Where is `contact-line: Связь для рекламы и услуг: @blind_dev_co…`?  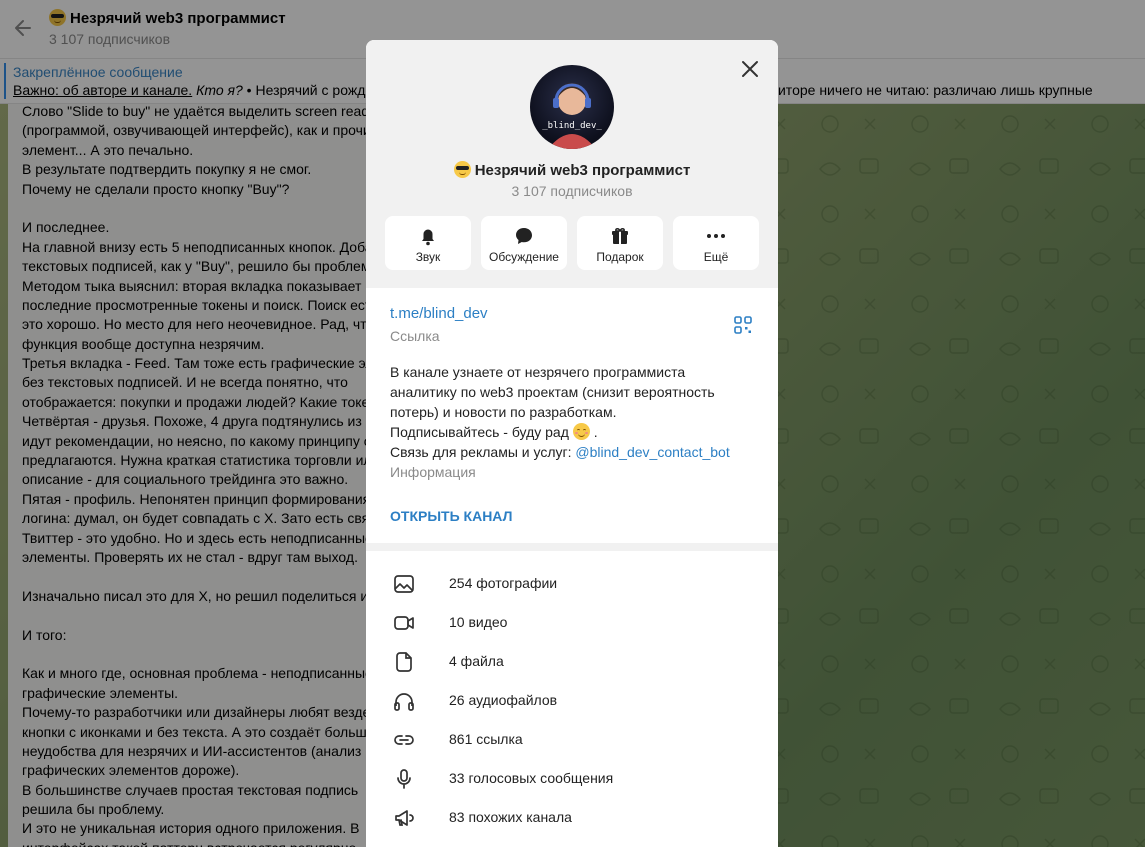
contact-line: Связь для рекламы и услуг: @blind_dev_co… is located at coordinates (575, 452).